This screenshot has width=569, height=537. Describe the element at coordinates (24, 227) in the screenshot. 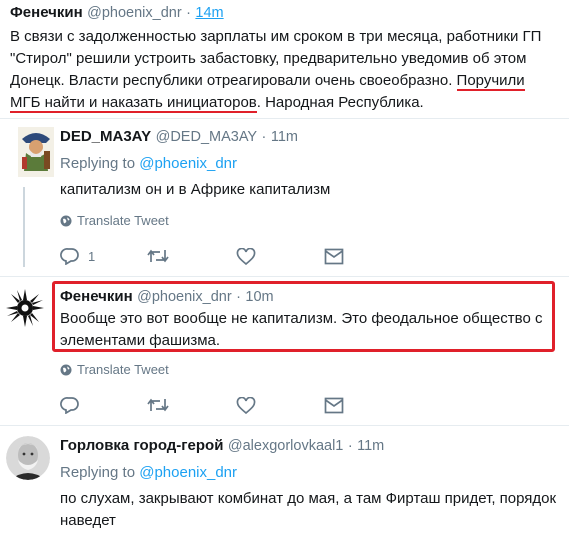

I see `thread-line` at that location.